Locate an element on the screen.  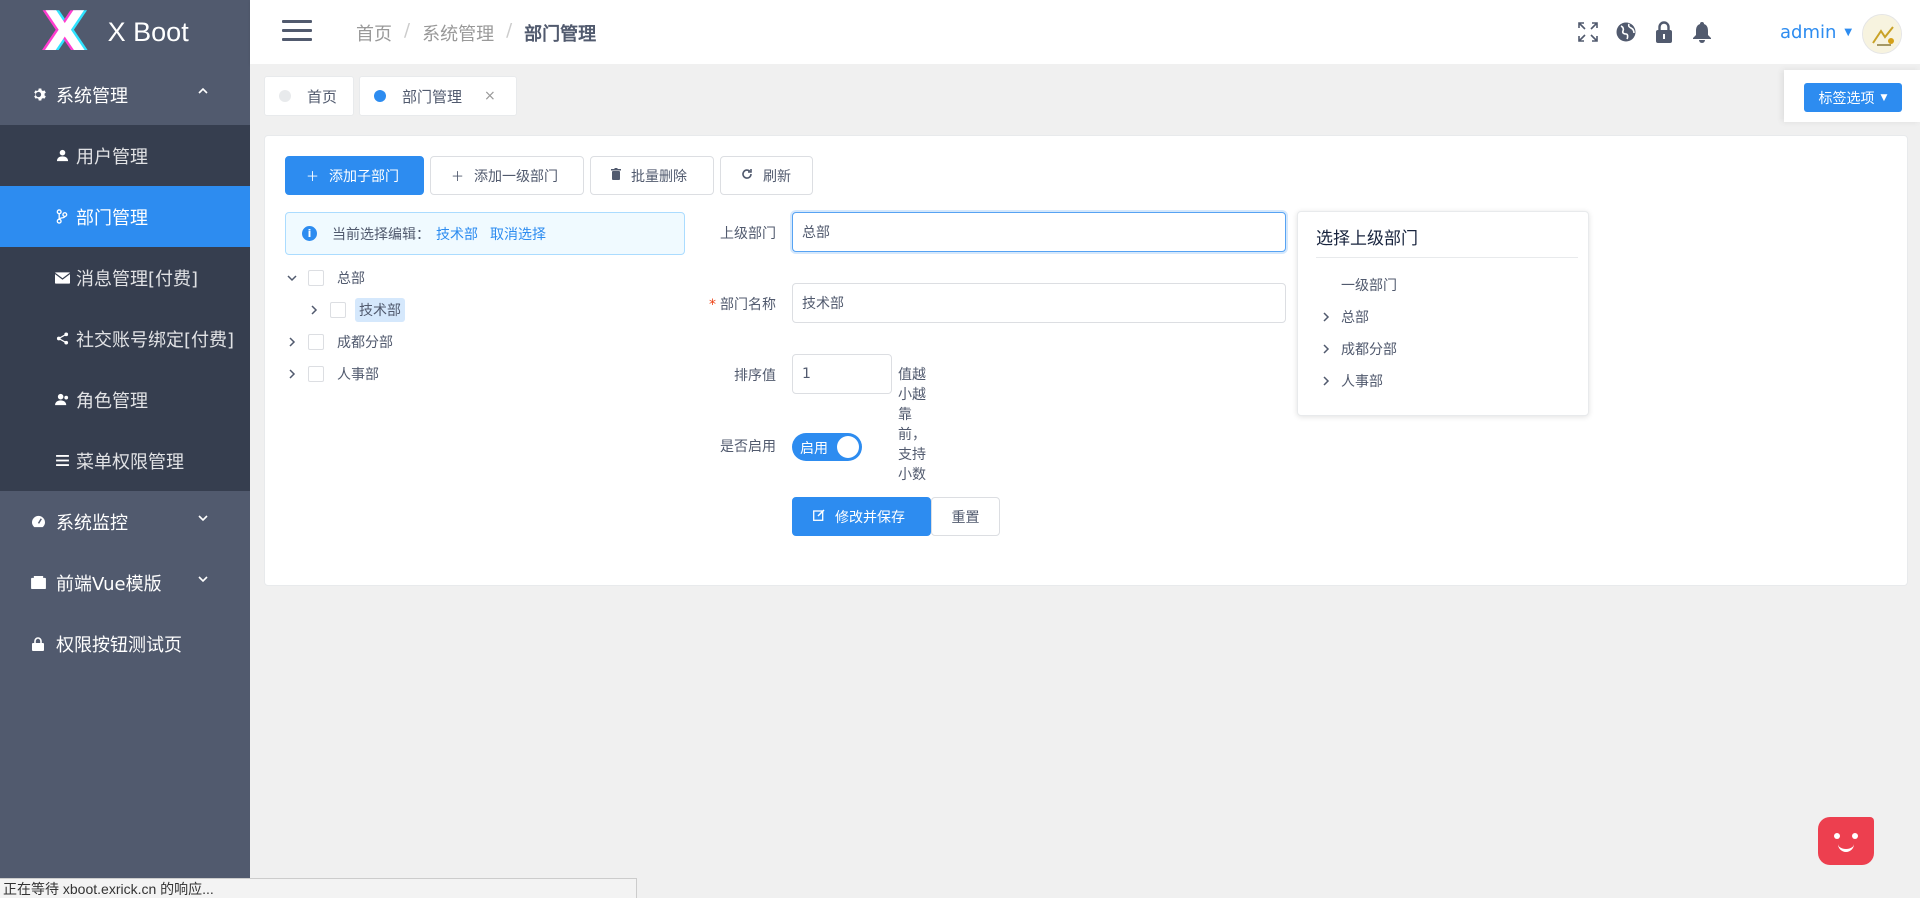
save-button: 修改并保存 is located at coordinates (861, 516).